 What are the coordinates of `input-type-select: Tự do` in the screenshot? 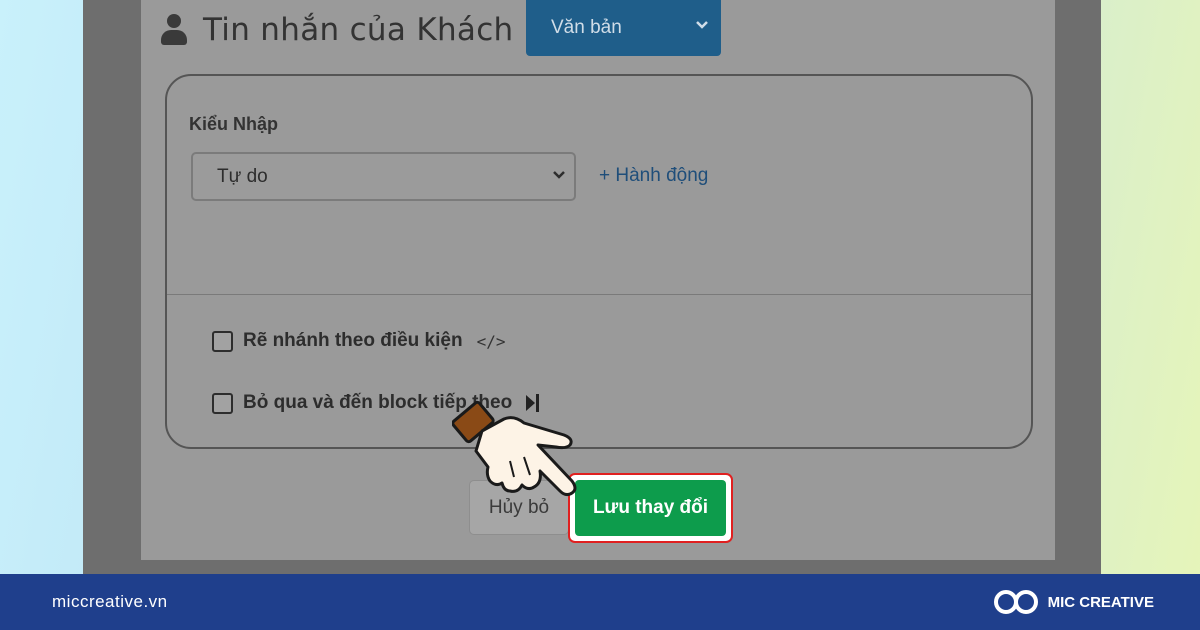 It's located at (383, 176).